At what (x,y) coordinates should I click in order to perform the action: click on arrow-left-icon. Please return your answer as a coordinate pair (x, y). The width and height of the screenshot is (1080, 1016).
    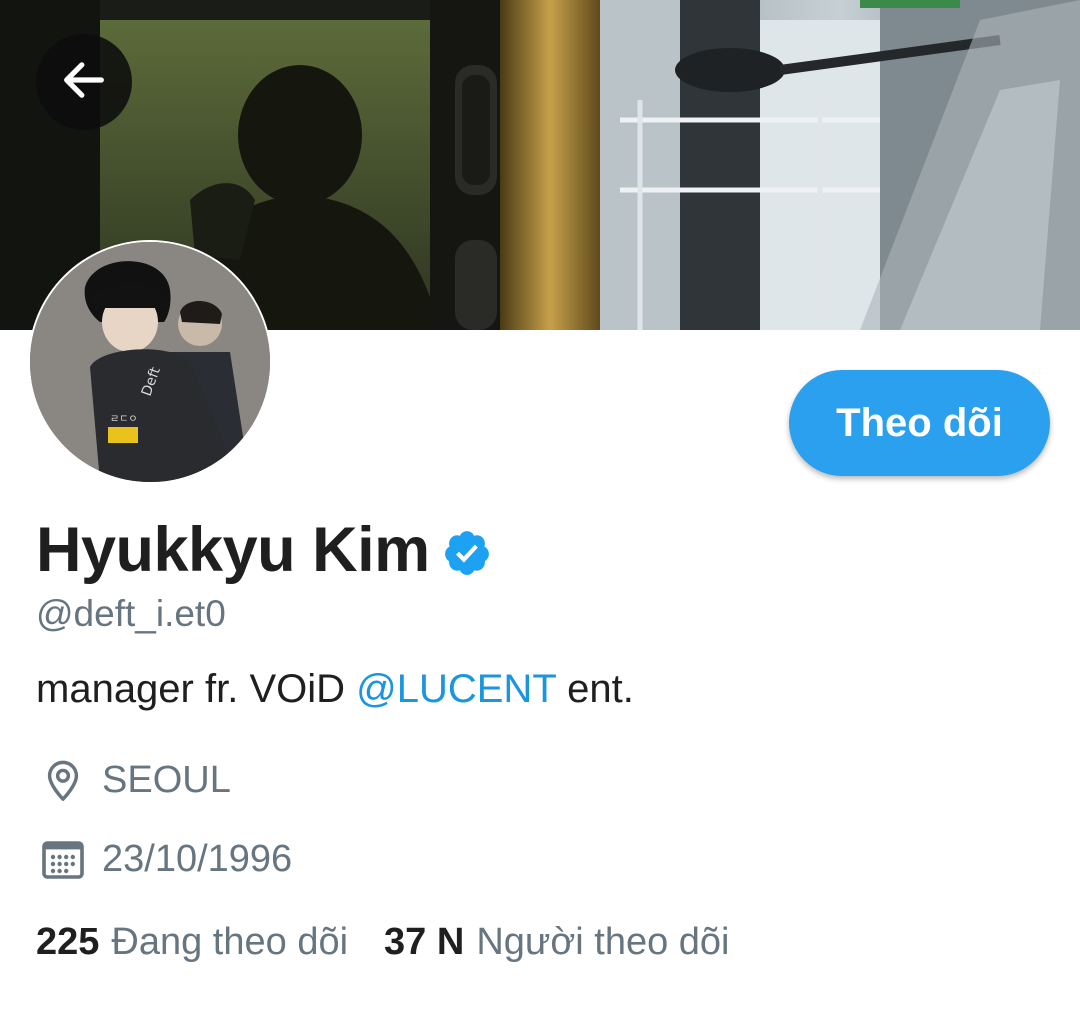
    Looking at the image, I should click on (84, 82).